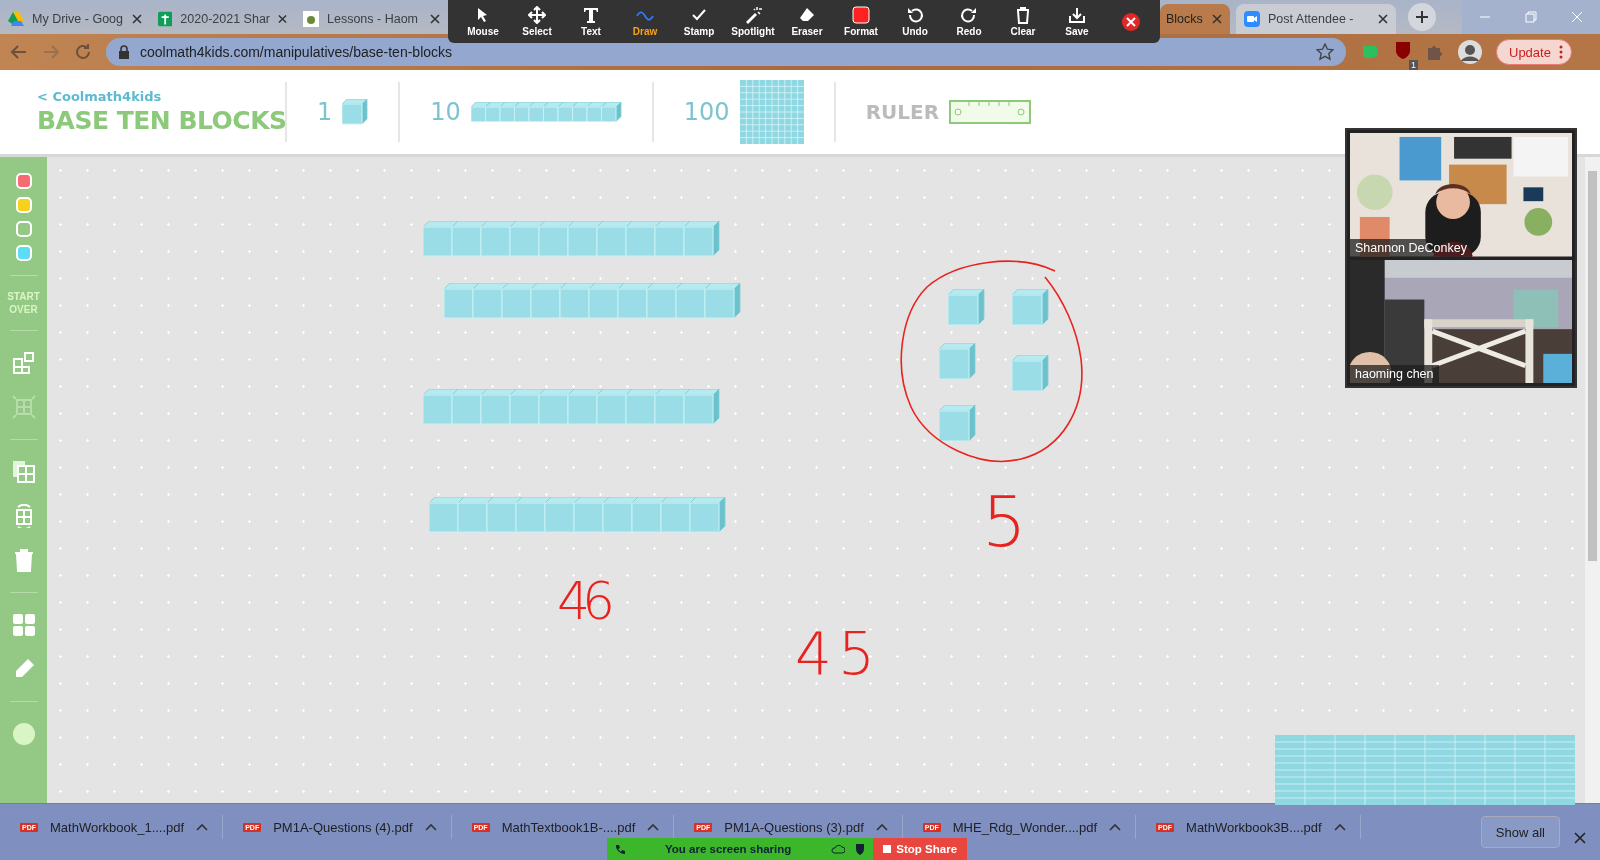 Image resolution: width=1600 pixels, height=860 pixels. I want to click on redo-icon, so click(969, 15).